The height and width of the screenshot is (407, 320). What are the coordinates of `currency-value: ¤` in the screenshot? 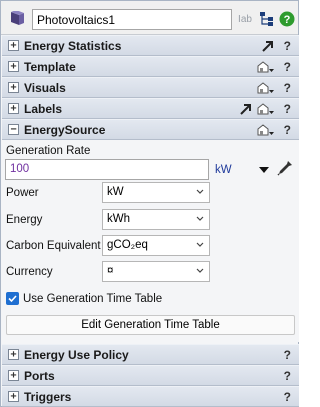 It's located at (110, 271).